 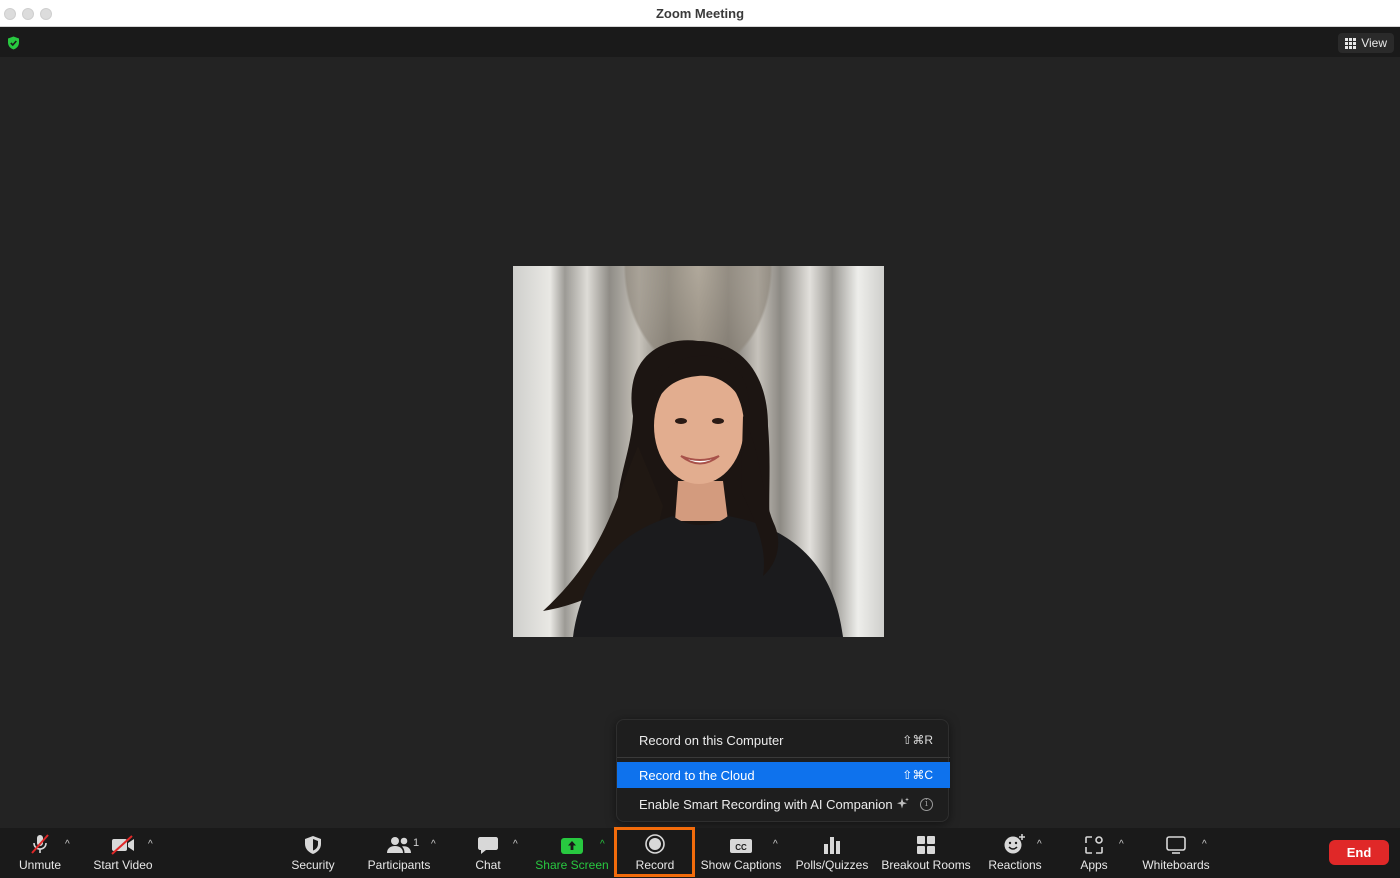 What do you see at coordinates (13, 43) in the screenshot?
I see `encryption-shield-icon` at bounding box center [13, 43].